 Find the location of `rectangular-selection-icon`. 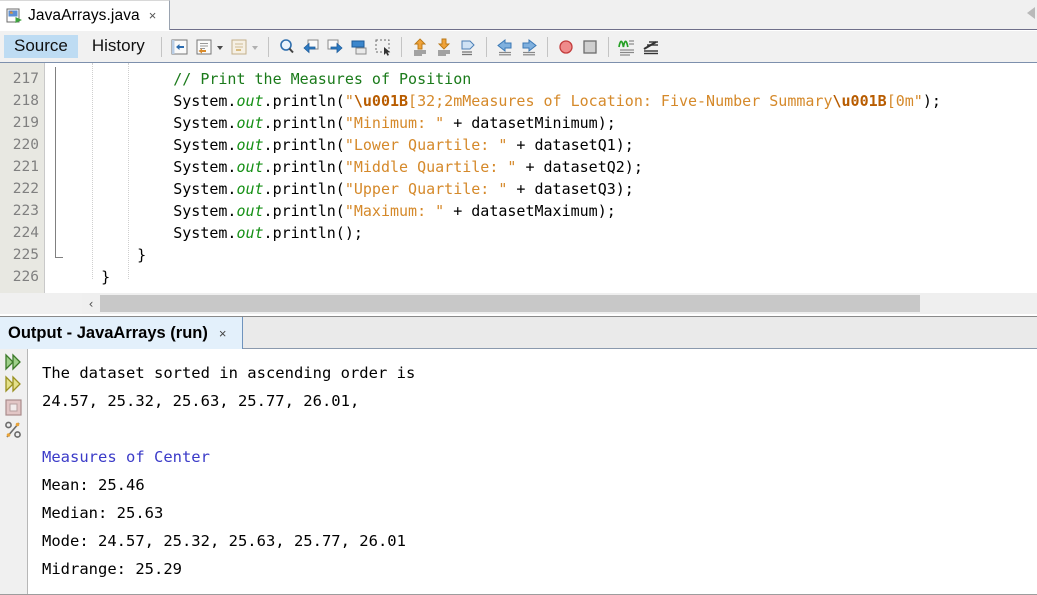

rectangular-selection-icon is located at coordinates (383, 47).